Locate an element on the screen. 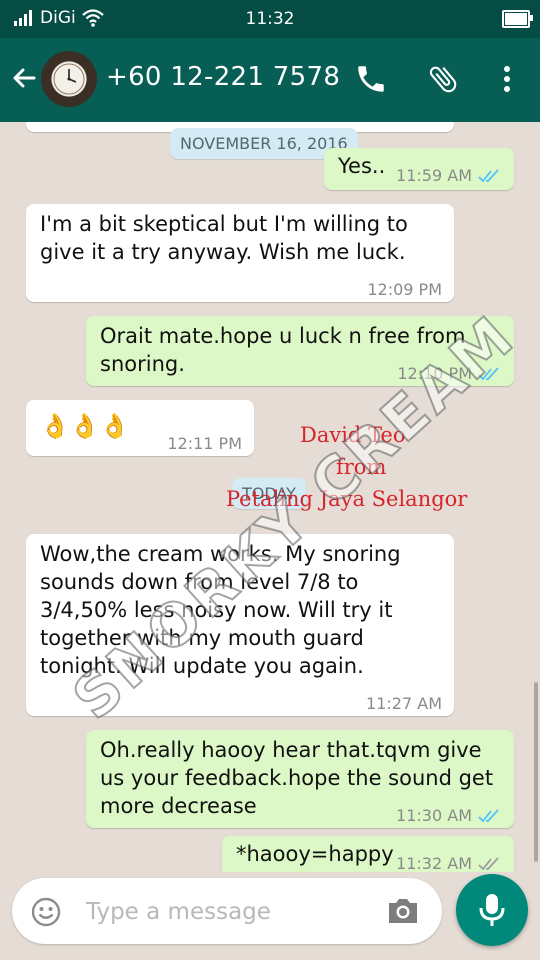 This screenshot has width=540, height=960. message-input is located at coordinates (231, 912).